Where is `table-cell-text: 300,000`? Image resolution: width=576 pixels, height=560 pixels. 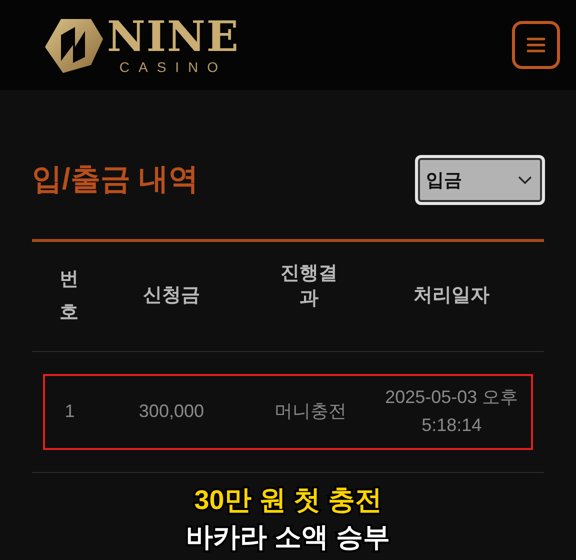
table-cell-text: 300,000 is located at coordinates (171, 412).